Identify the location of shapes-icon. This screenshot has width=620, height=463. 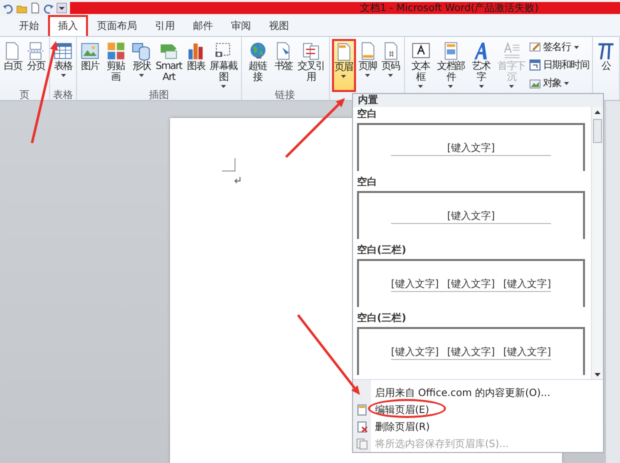
(141, 51).